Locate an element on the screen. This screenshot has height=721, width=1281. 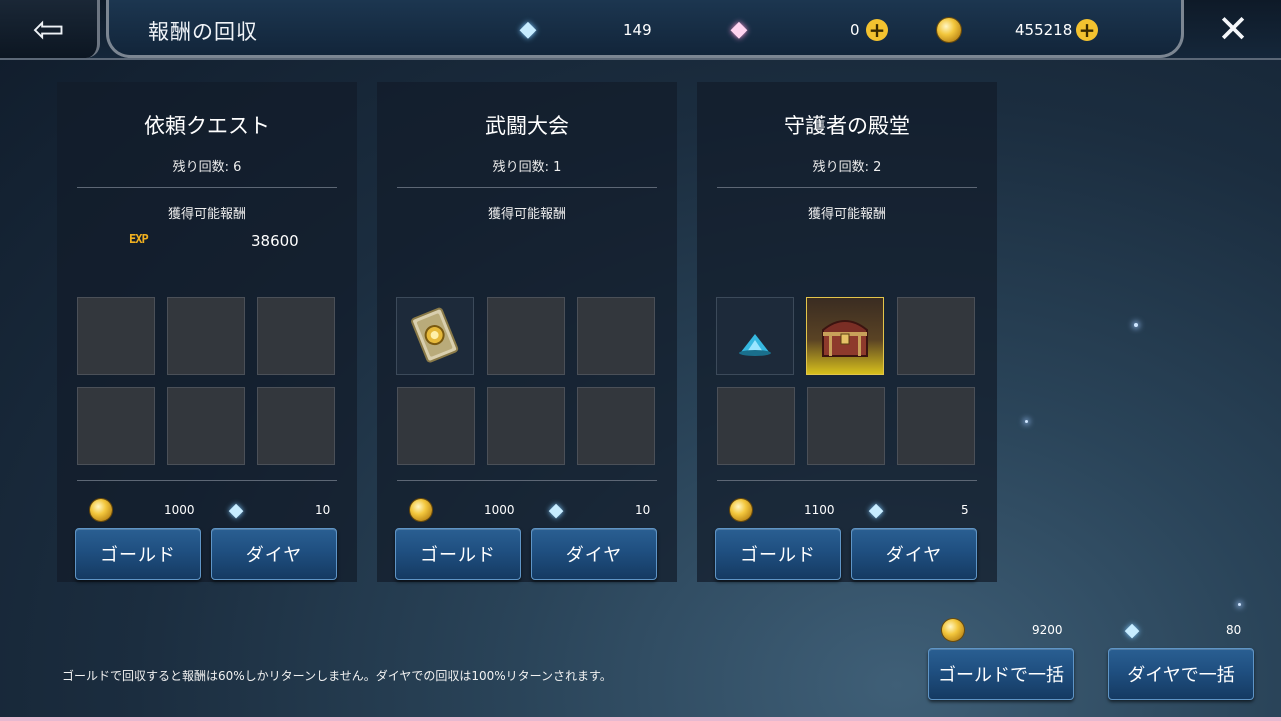
premium-diamond-count: 0 is located at coordinates (855, 30).